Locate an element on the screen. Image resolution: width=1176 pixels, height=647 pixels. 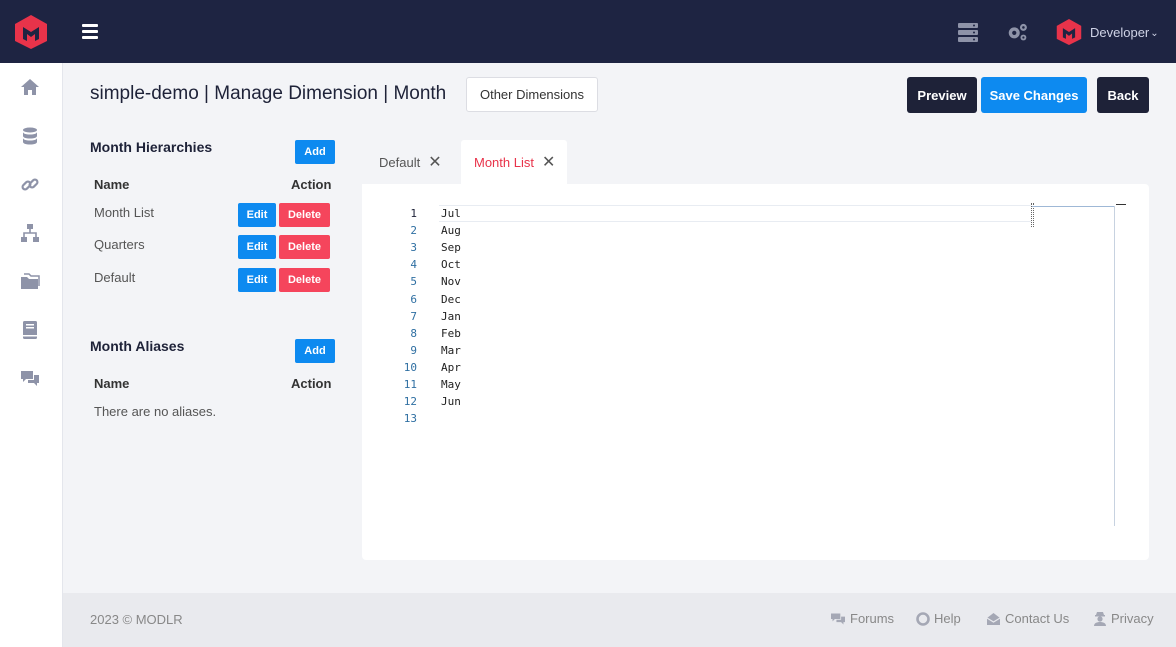
code-line: Jun is located at coordinates (451, 401).